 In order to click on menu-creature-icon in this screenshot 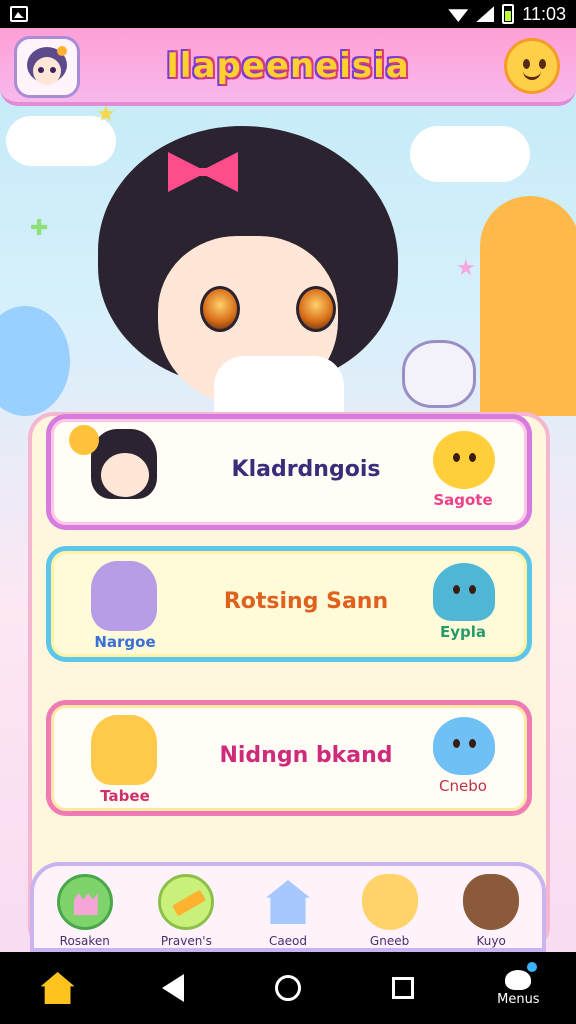, I will do `click(521, 975)`.